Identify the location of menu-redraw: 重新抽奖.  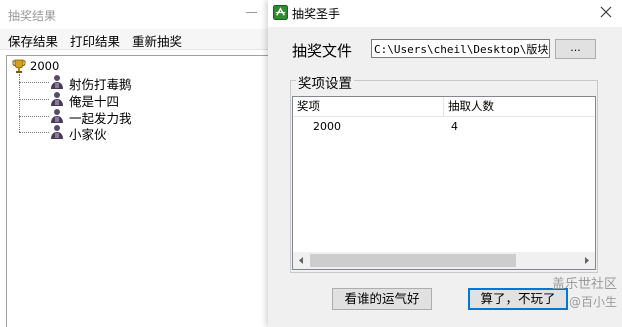
(157, 40).